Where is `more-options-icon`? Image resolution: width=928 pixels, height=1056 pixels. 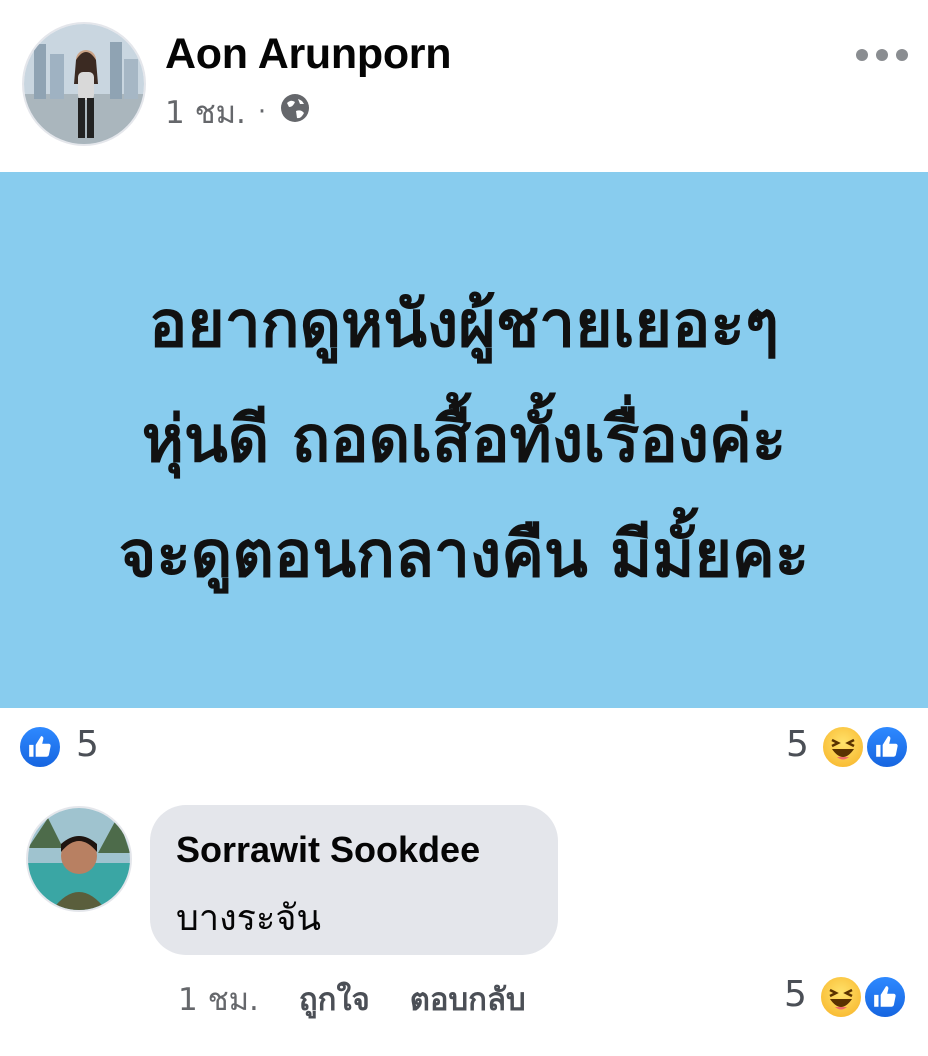 more-options-icon is located at coordinates (882, 55).